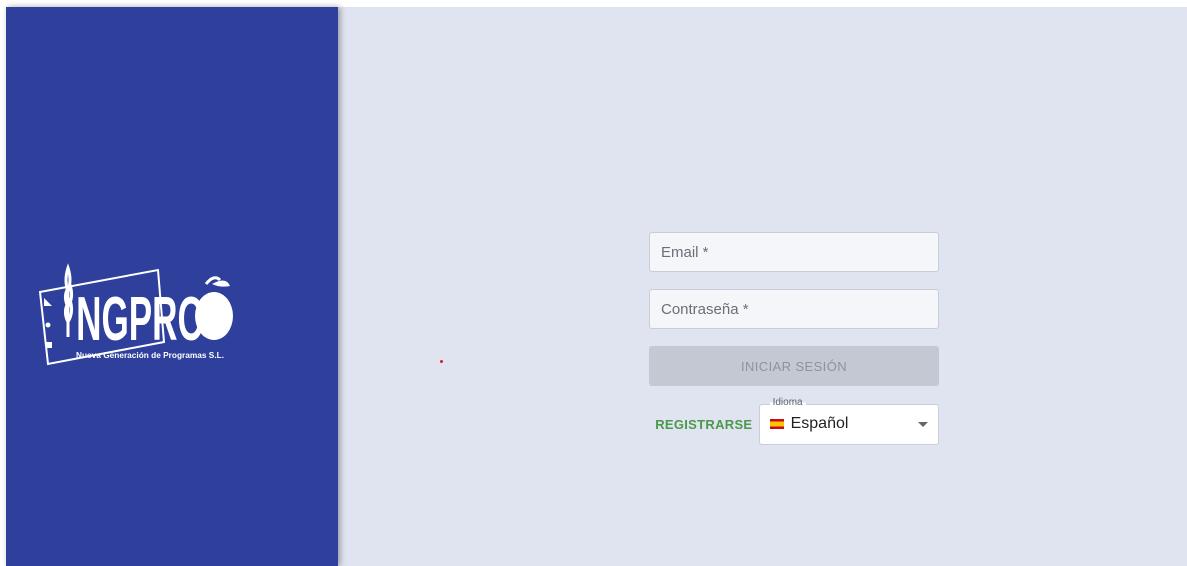 The height and width of the screenshot is (566, 1187). Describe the element at coordinates (819, 423) in the screenshot. I see `language-value: Español` at that location.